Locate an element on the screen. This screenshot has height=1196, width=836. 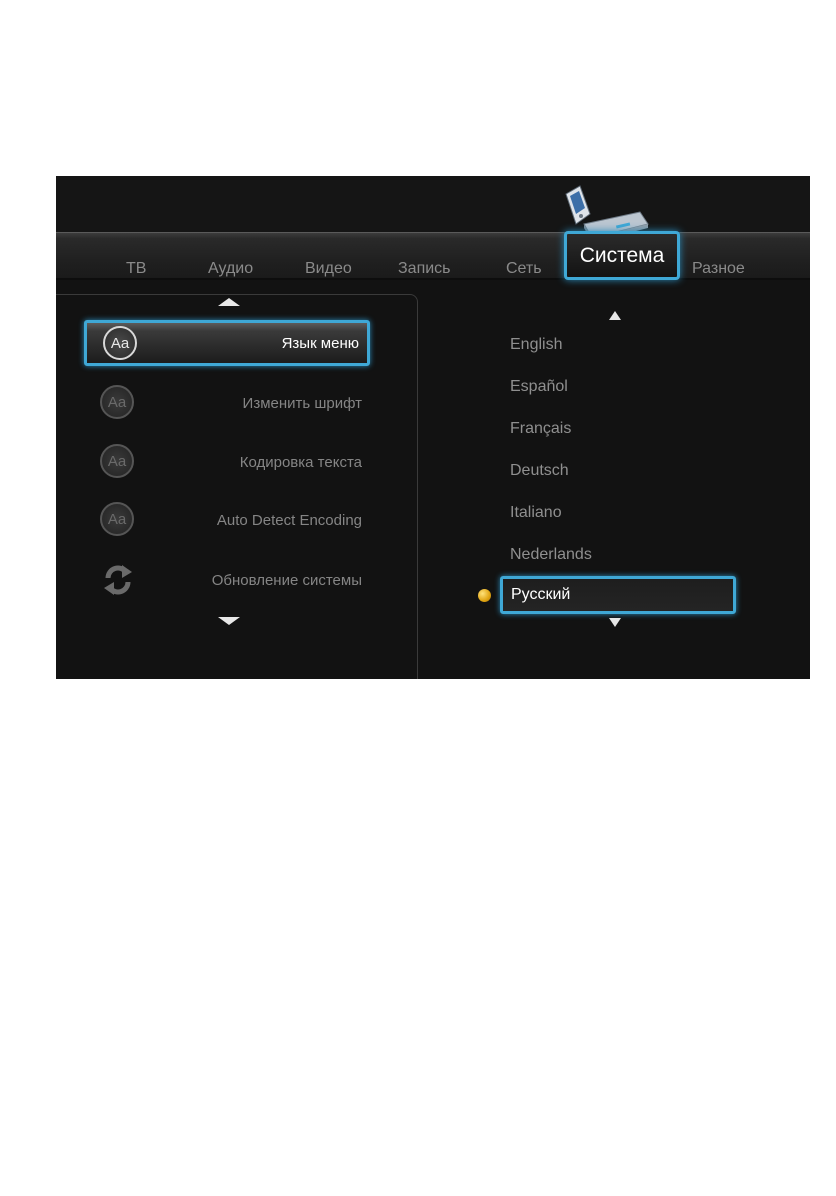
menu-item-auto-detect-encoding: Aa Auto Detect Encoding is located at coordinates (227, 521).